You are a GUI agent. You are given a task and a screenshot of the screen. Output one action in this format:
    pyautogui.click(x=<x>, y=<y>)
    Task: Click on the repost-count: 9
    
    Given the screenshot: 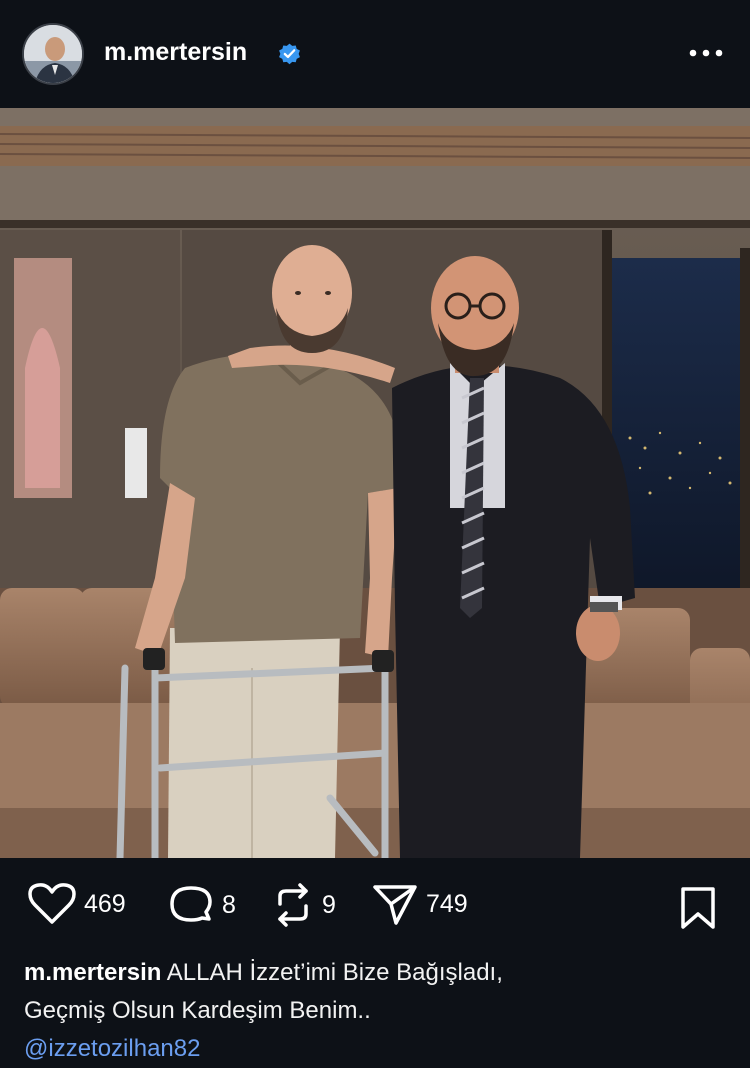 What is the action you would take?
    pyautogui.click(x=329, y=904)
    